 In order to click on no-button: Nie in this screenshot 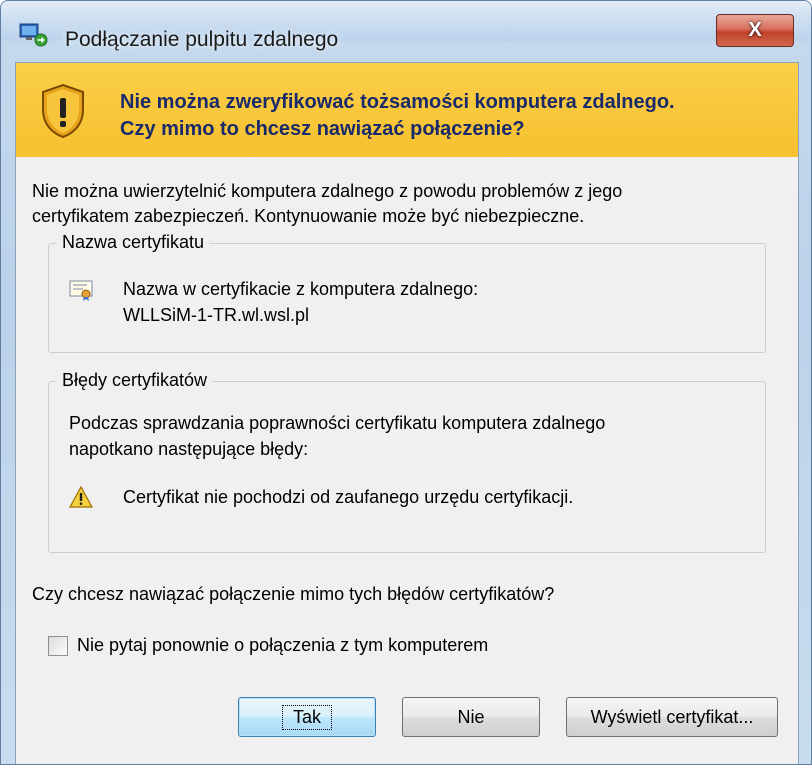, I will do `click(471, 717)`.